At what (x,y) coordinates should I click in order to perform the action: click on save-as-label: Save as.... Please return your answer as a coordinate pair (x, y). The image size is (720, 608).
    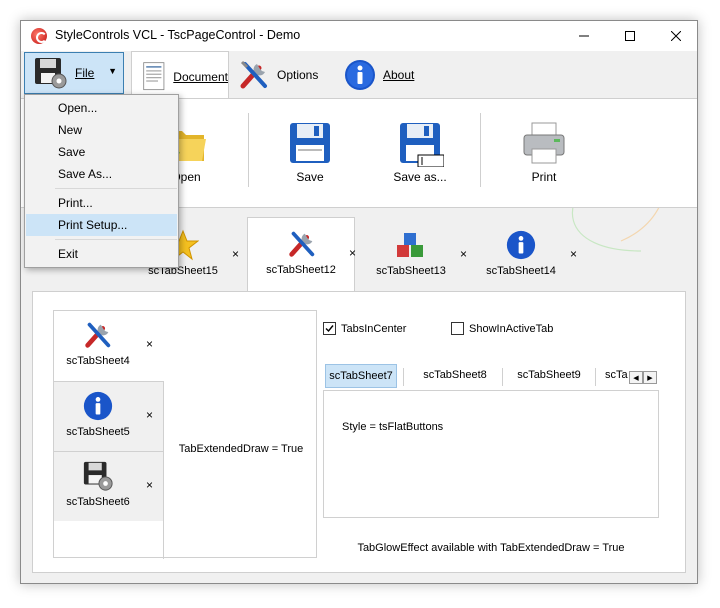
    Looking at the image, I should click on (420, 177).